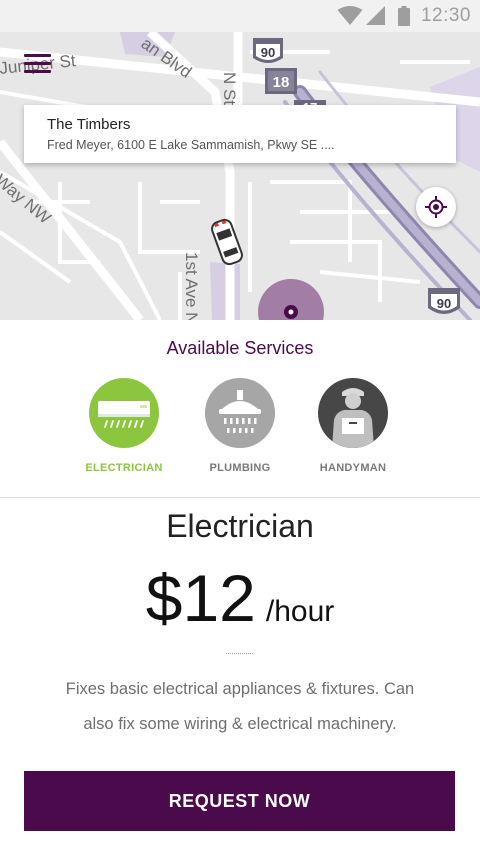 The image size is (480, 854). What do you see at coordinates (375, 15) in the screenshot?
I see `signal-icon` at bounding box center [375, 15].